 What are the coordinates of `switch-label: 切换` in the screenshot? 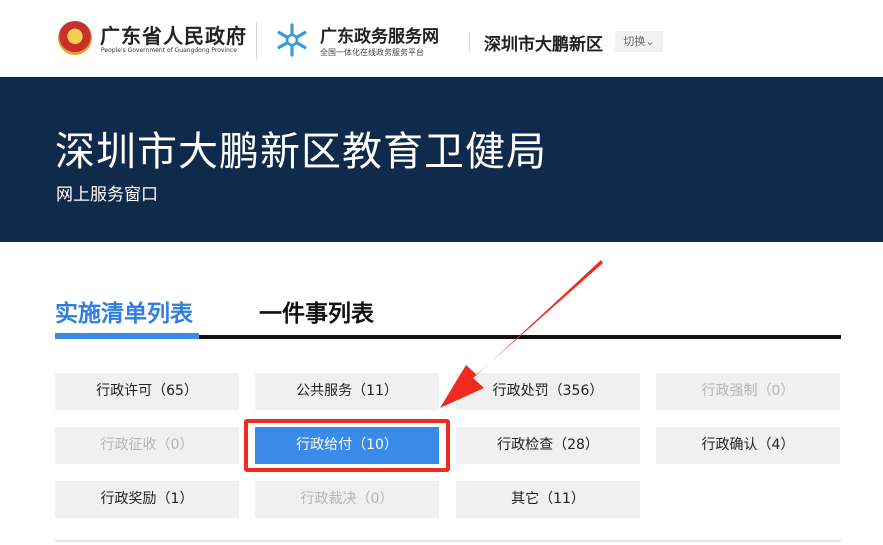 It's located at (634, 41).